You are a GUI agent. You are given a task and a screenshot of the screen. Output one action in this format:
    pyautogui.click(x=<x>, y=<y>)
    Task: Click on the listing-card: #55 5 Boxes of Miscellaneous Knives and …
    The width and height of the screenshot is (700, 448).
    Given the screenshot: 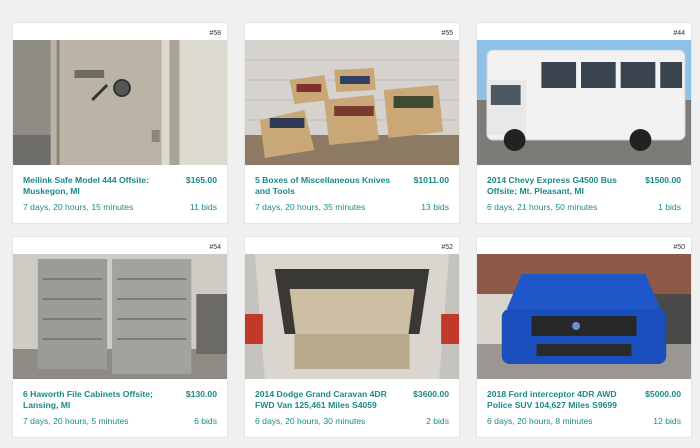 What is the action you would take?
    pyautogui.click(x=352, y=123)
    